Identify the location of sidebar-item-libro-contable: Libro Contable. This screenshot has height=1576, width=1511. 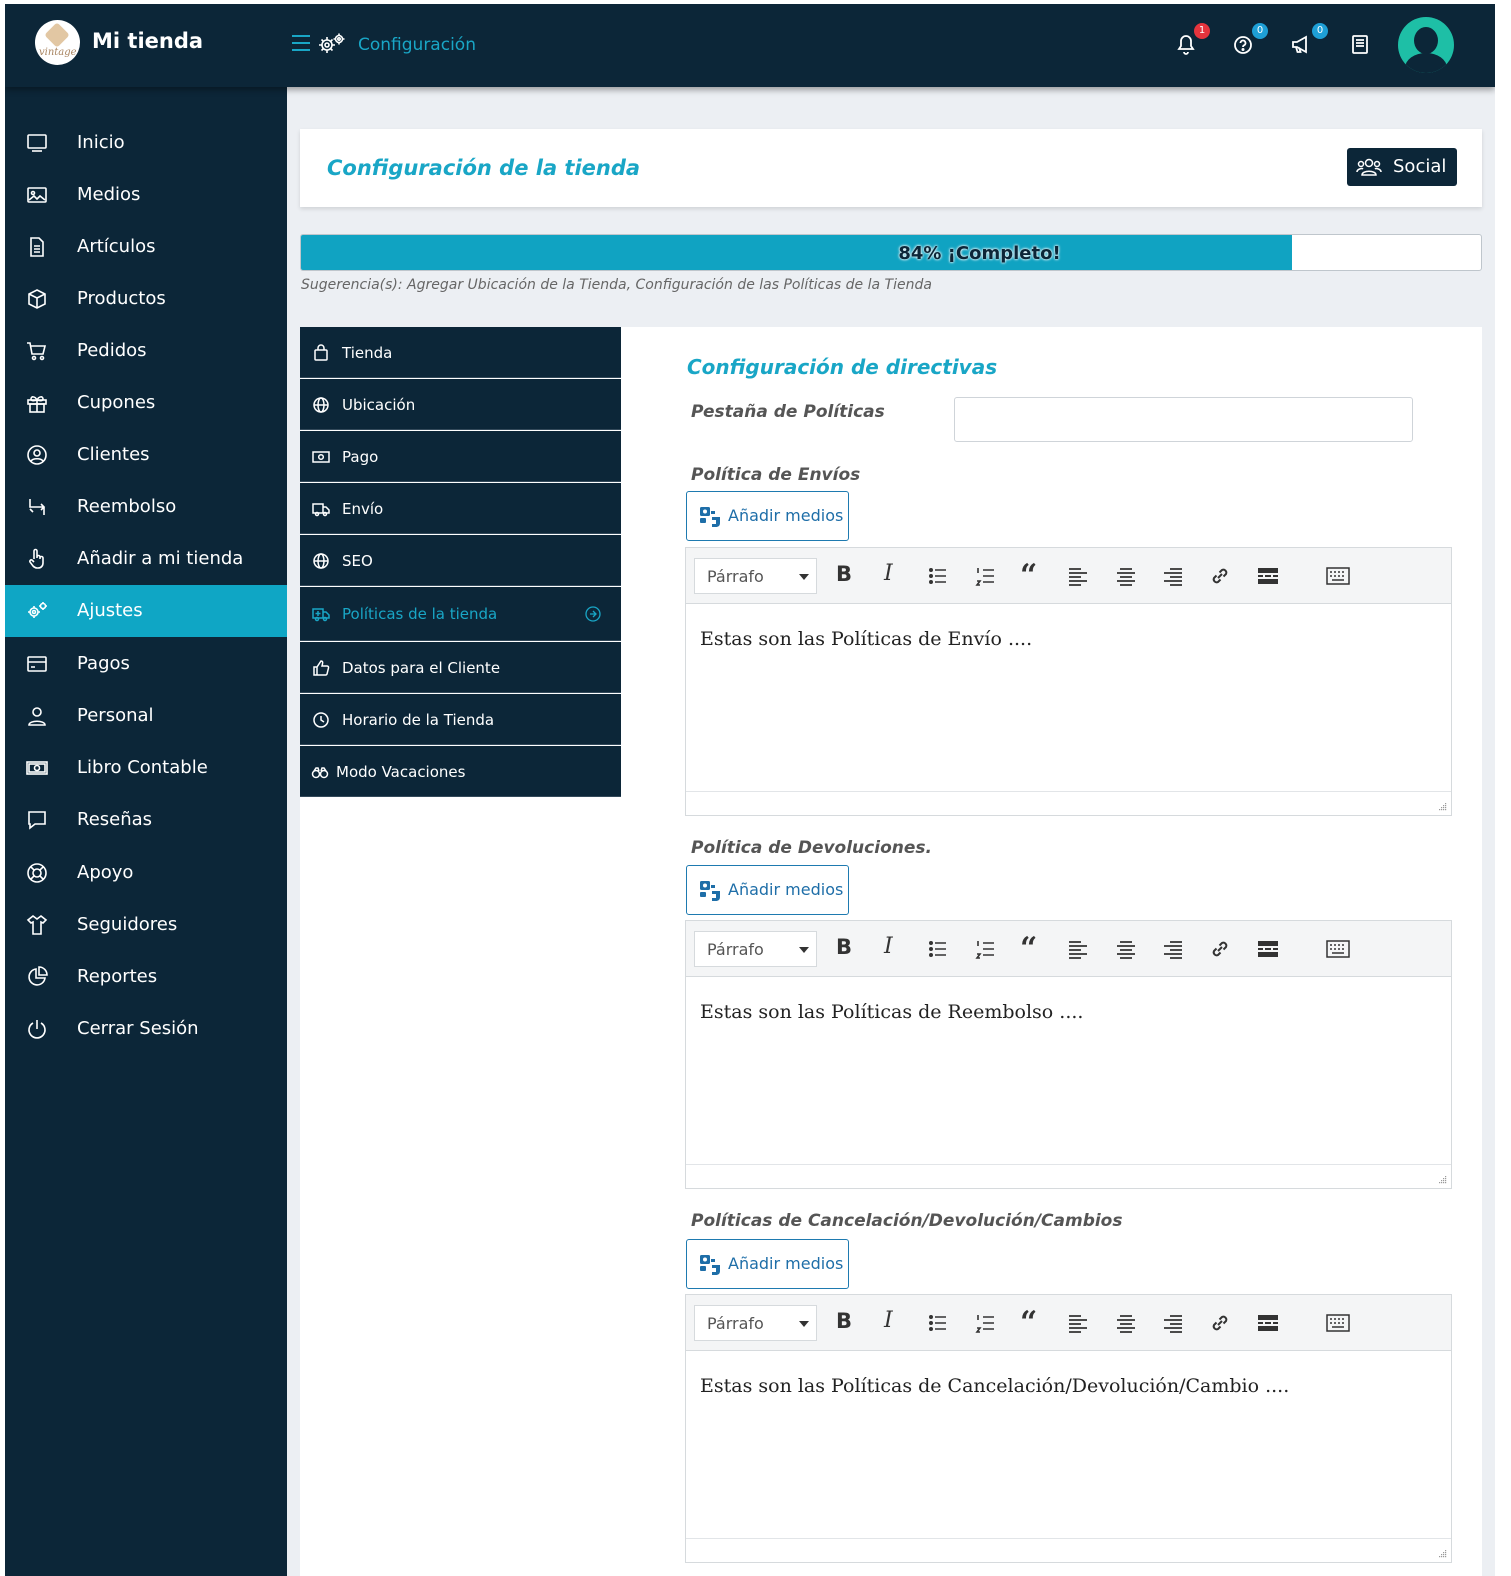
(146, 768).